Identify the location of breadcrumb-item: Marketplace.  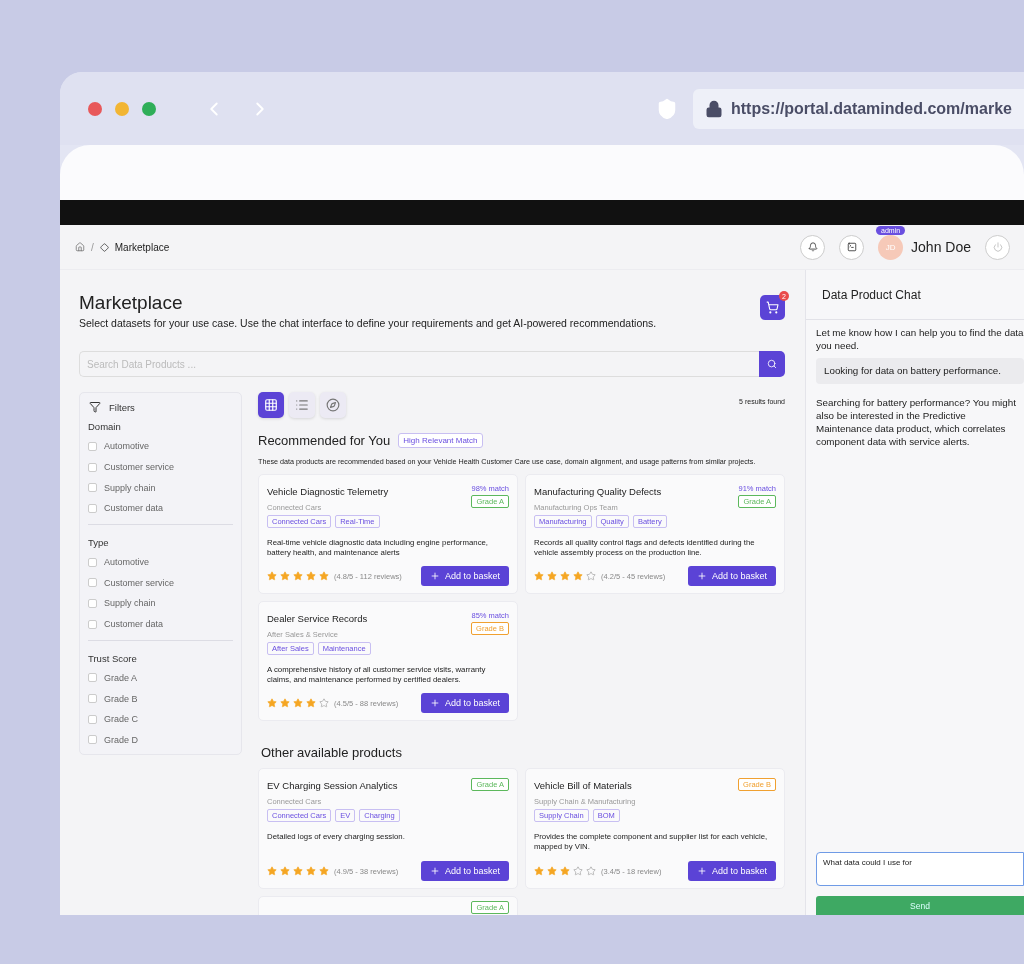
(142, 247).